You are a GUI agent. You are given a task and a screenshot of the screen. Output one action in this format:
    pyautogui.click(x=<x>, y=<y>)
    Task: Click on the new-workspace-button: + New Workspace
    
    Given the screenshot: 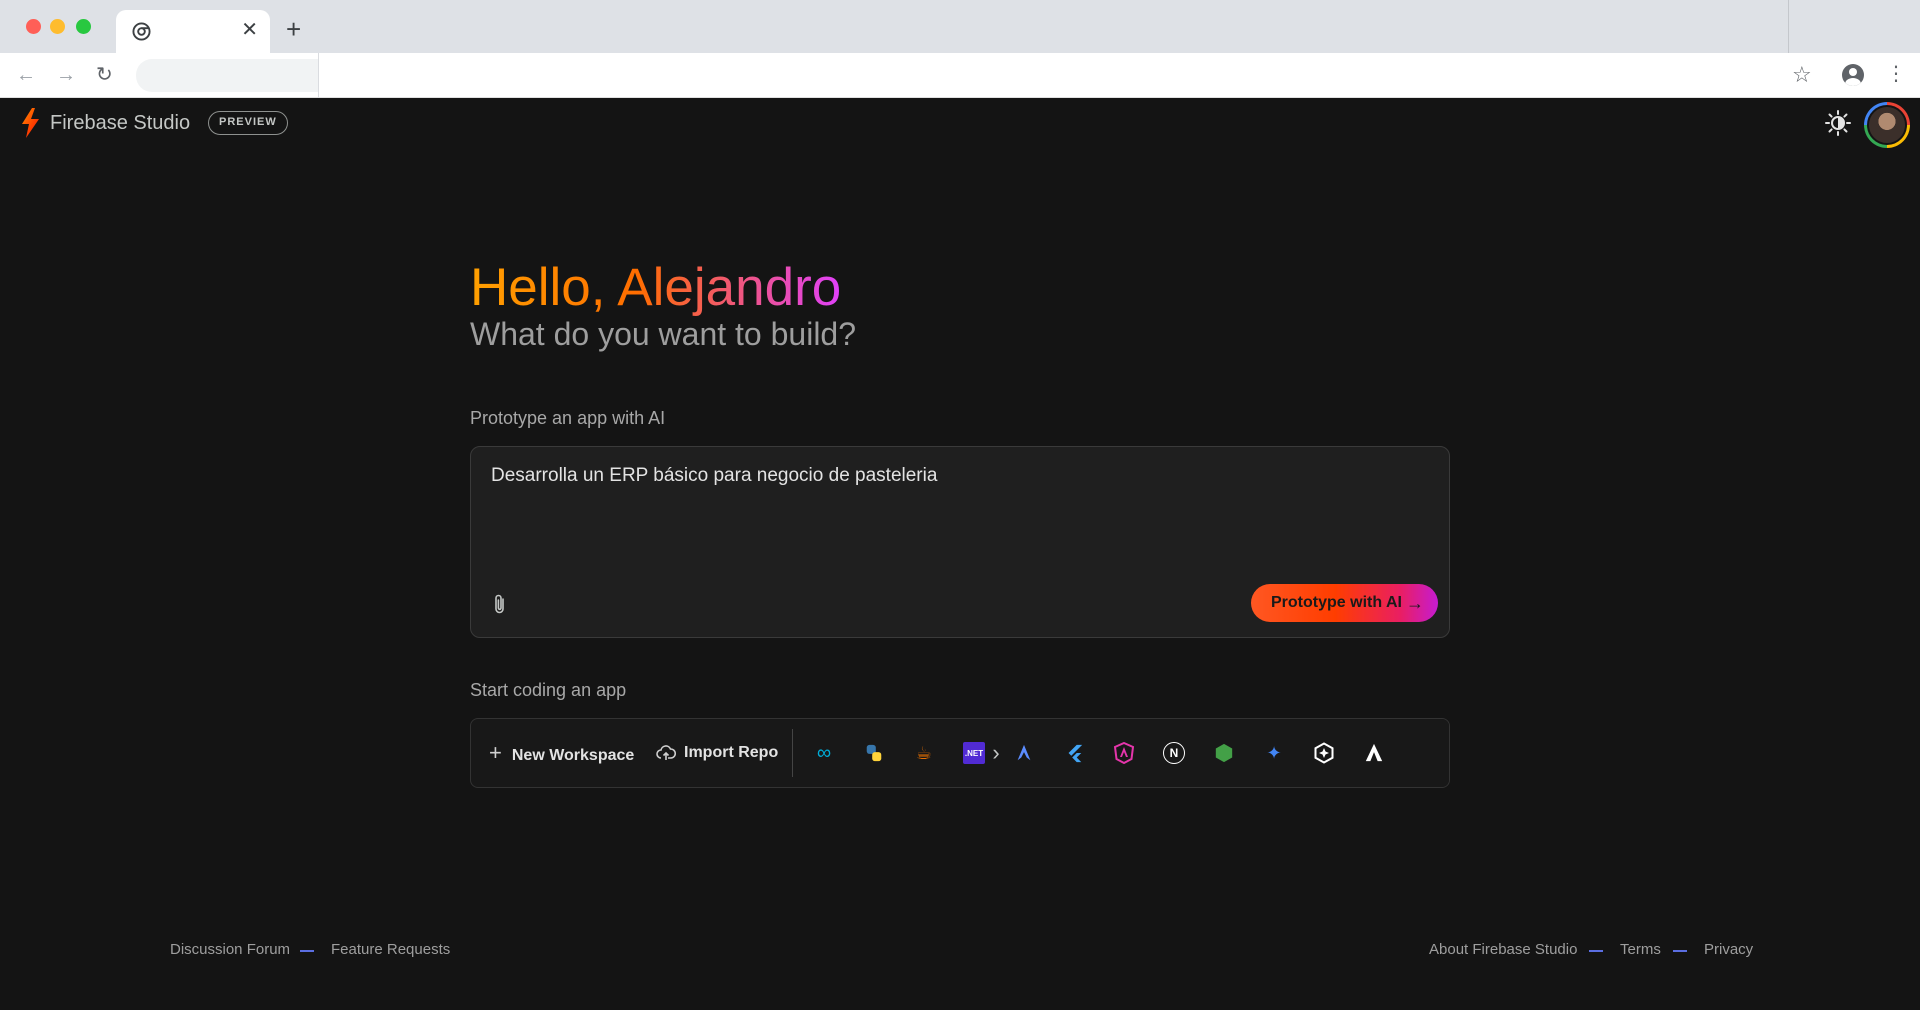 What is the action you would take?
    pyautogui.click(x=561, y=753)
    